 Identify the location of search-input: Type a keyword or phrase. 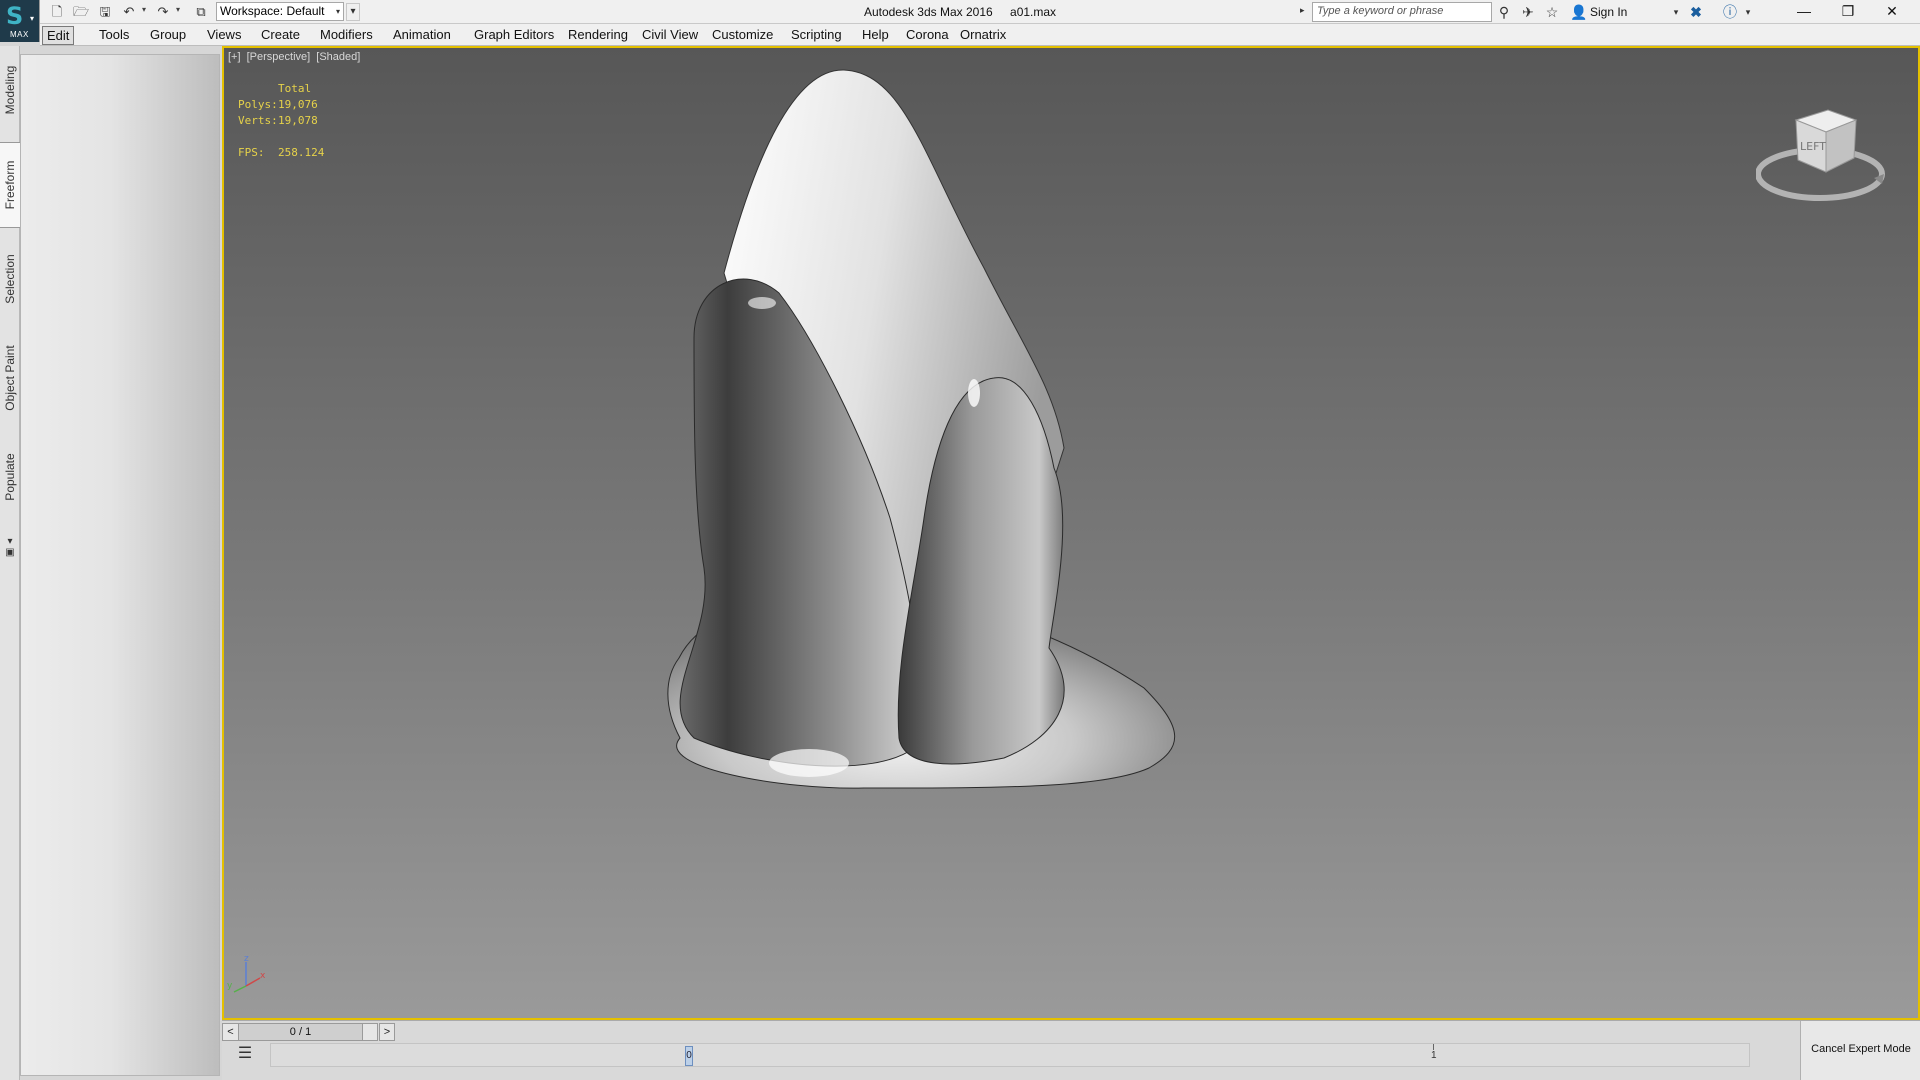
(1402, 12).